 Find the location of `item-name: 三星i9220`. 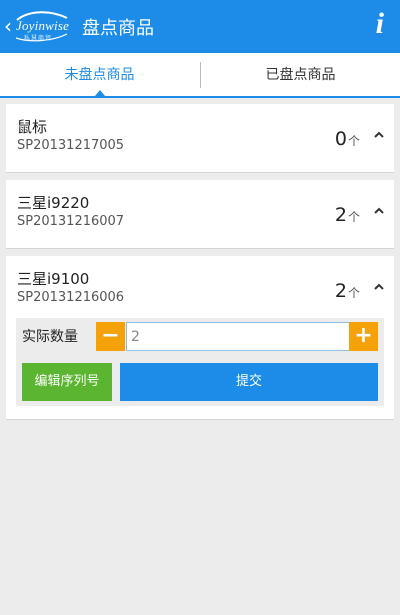

item-name: 三星i9220 is located at coordinates (53, 203).